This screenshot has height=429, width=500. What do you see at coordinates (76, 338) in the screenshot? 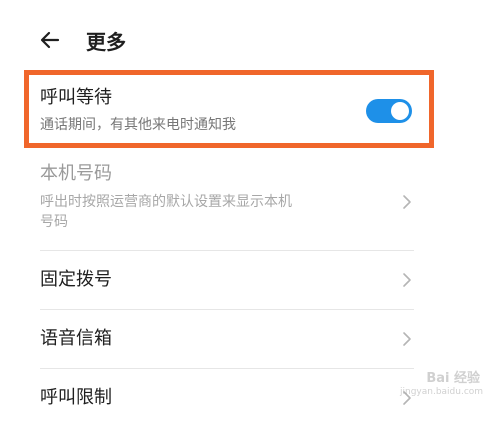
I see `menu-item-label: 语音信箱` at bounding box center [76, 338].